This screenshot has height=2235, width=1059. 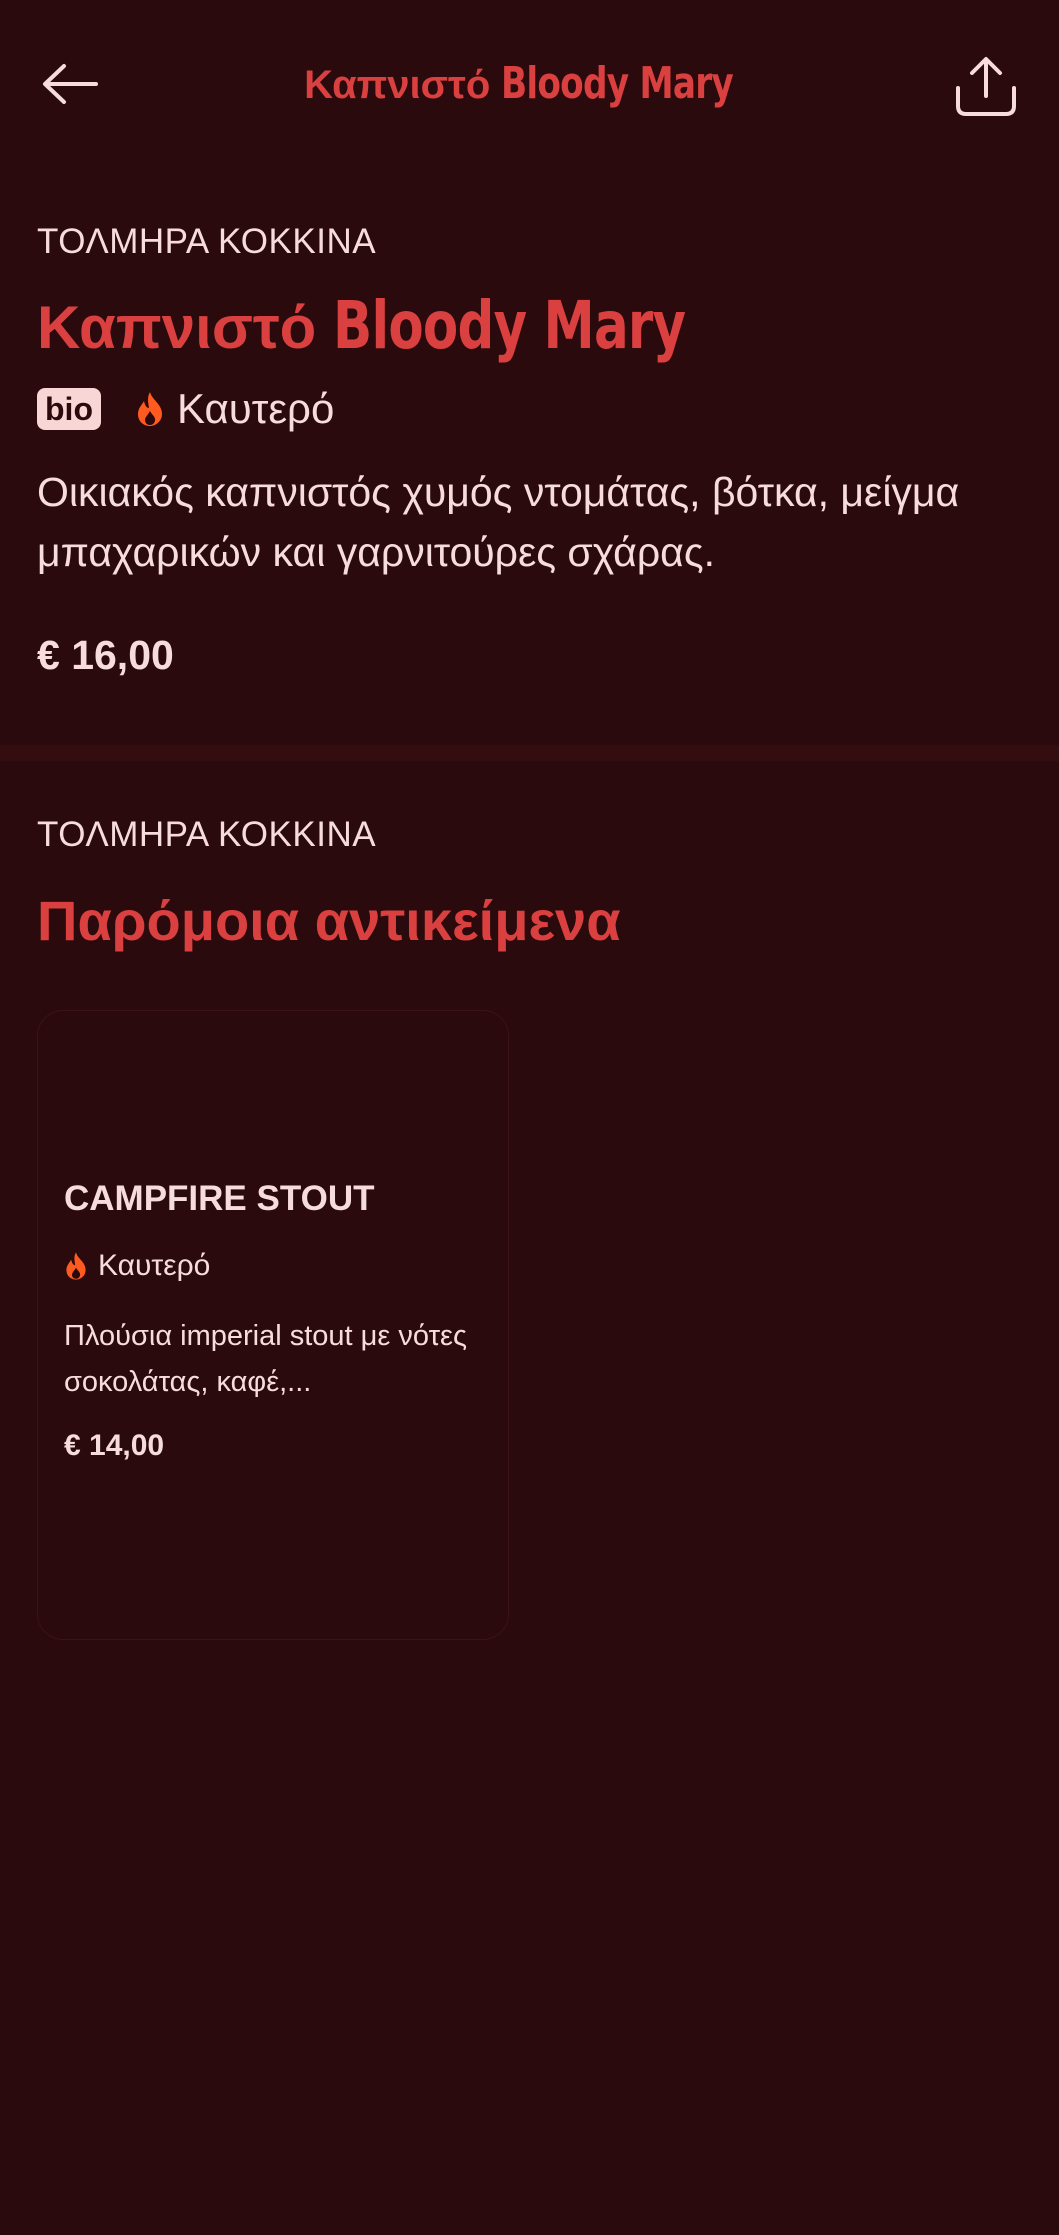 What do you see at coordinates (114, 1445) in the screenshot?
I see `similar-item-price: € 14,00` at bounding box center [114, 1445].